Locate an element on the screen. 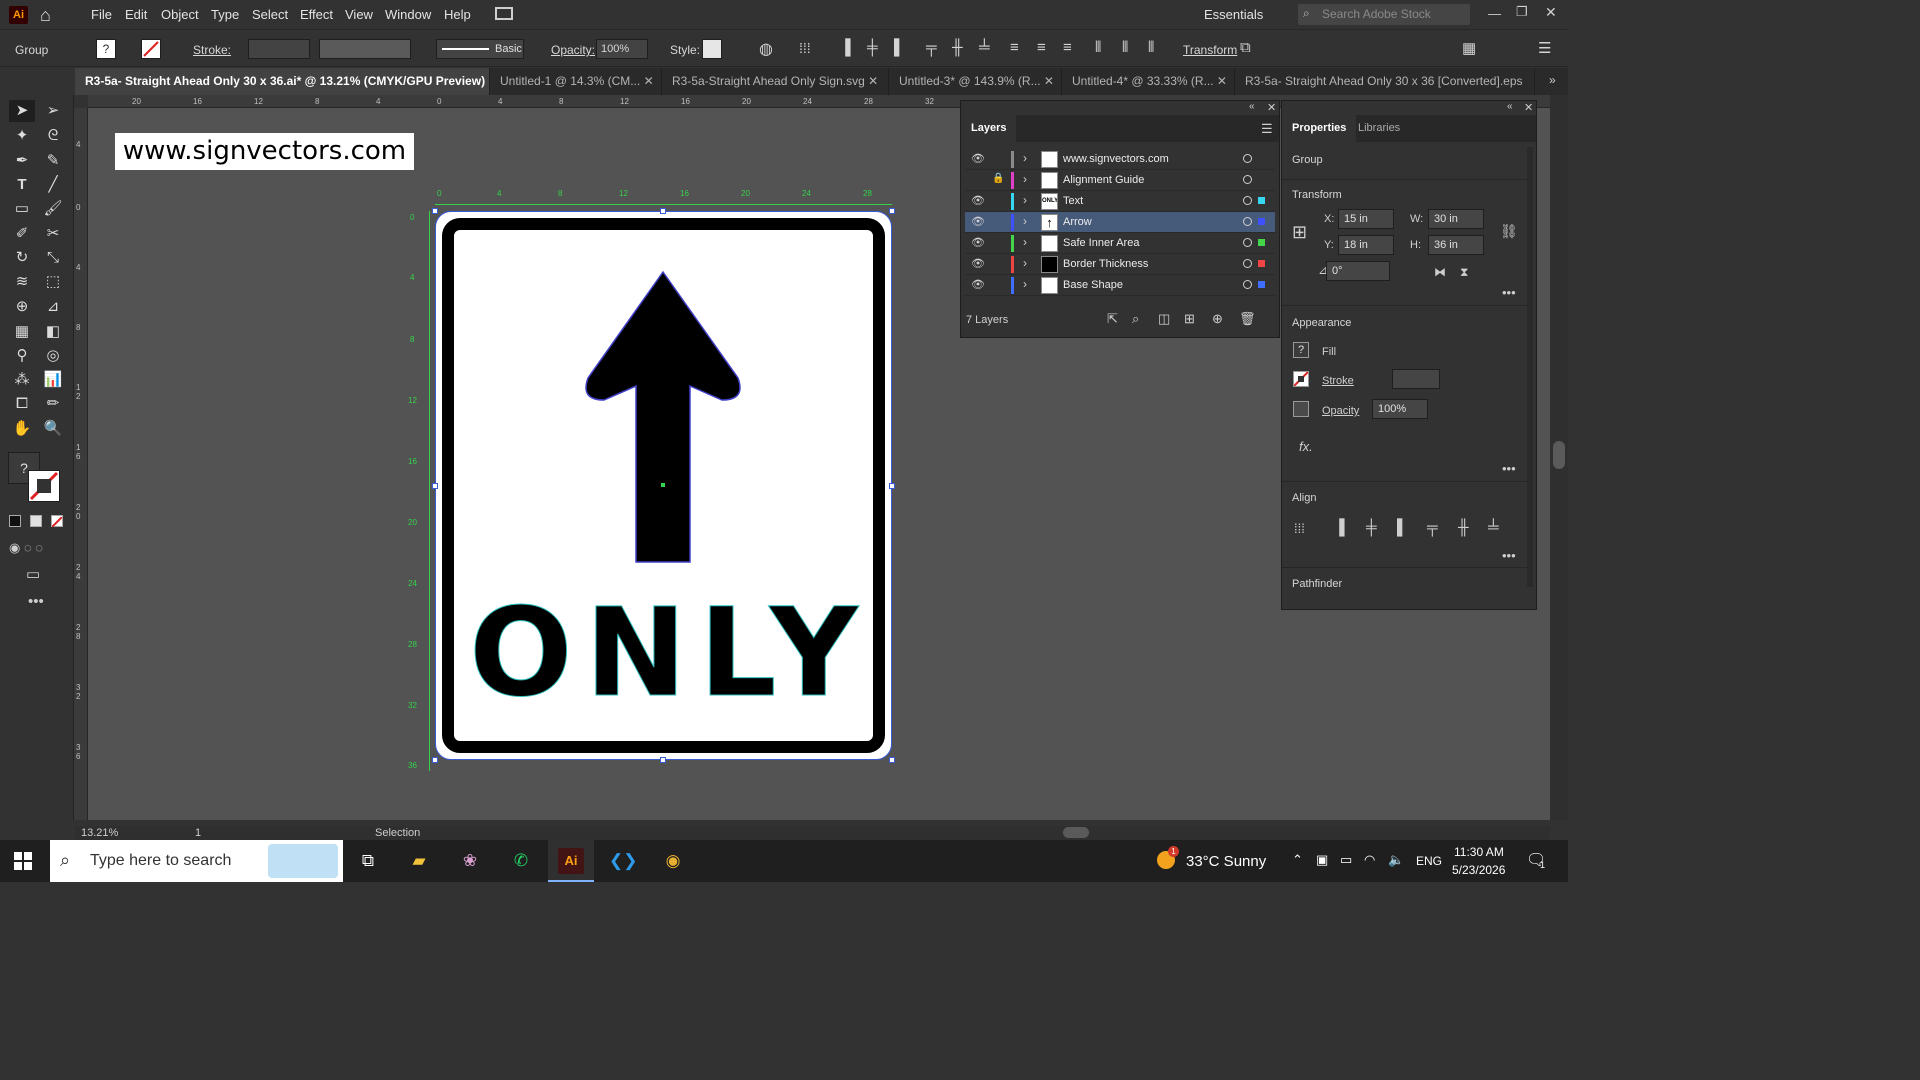 The image size is (1920, 1080). color-mode-icon is located at coordinates (15, 521).